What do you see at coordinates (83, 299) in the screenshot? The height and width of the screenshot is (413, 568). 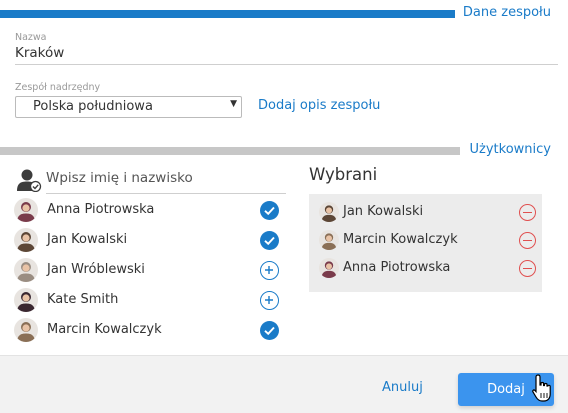 I see `user-name: Kate Smith` at bounding box center [83, 299].